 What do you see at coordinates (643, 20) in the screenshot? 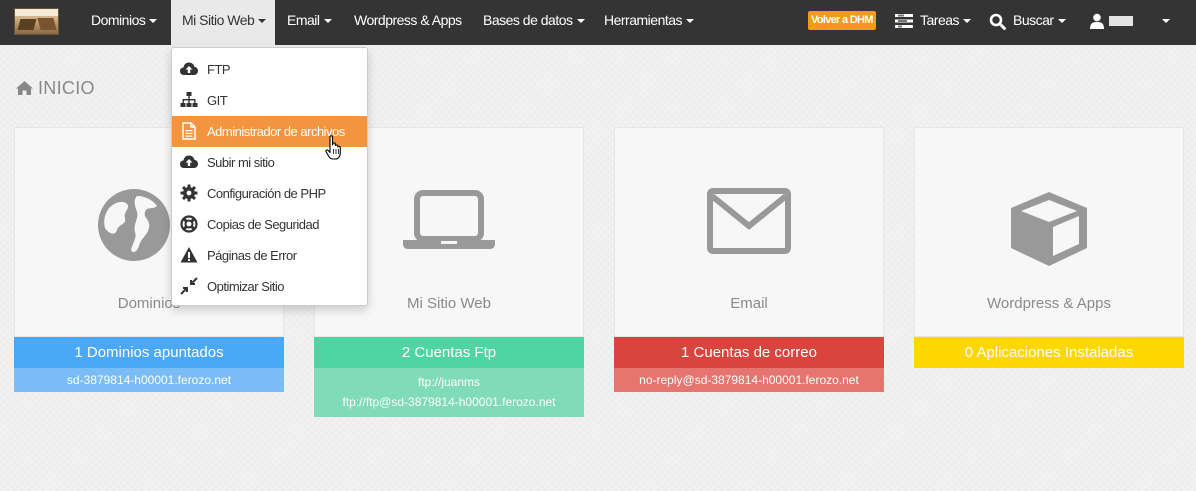
I see `nav-herramientas-label: Herramientas` at bounding box center [643, 20].